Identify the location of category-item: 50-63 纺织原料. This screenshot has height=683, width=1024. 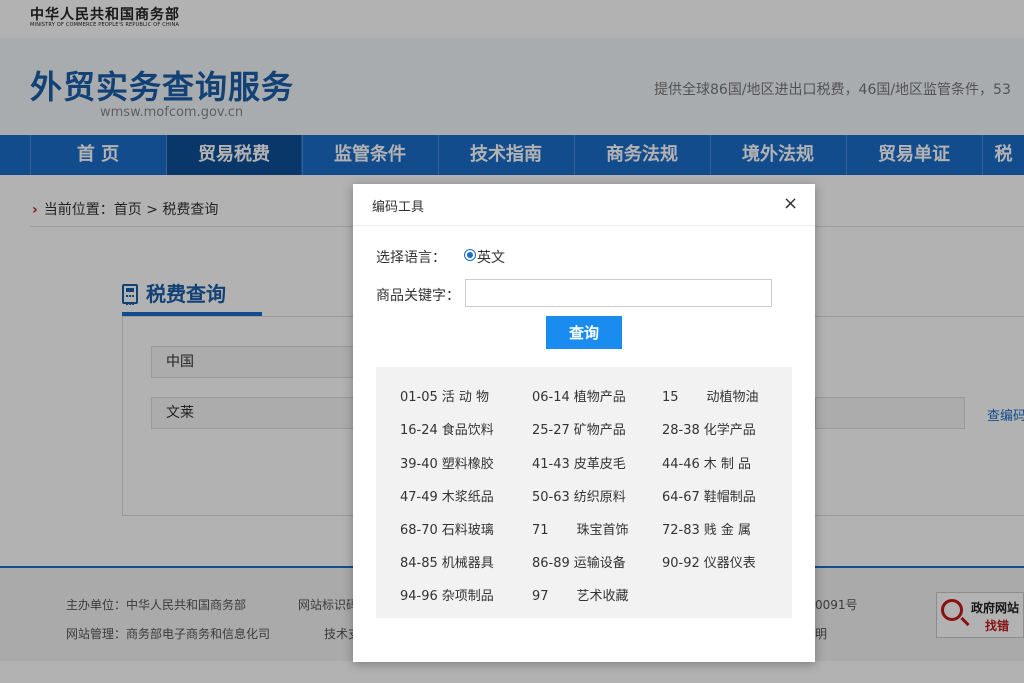
(579, 495).